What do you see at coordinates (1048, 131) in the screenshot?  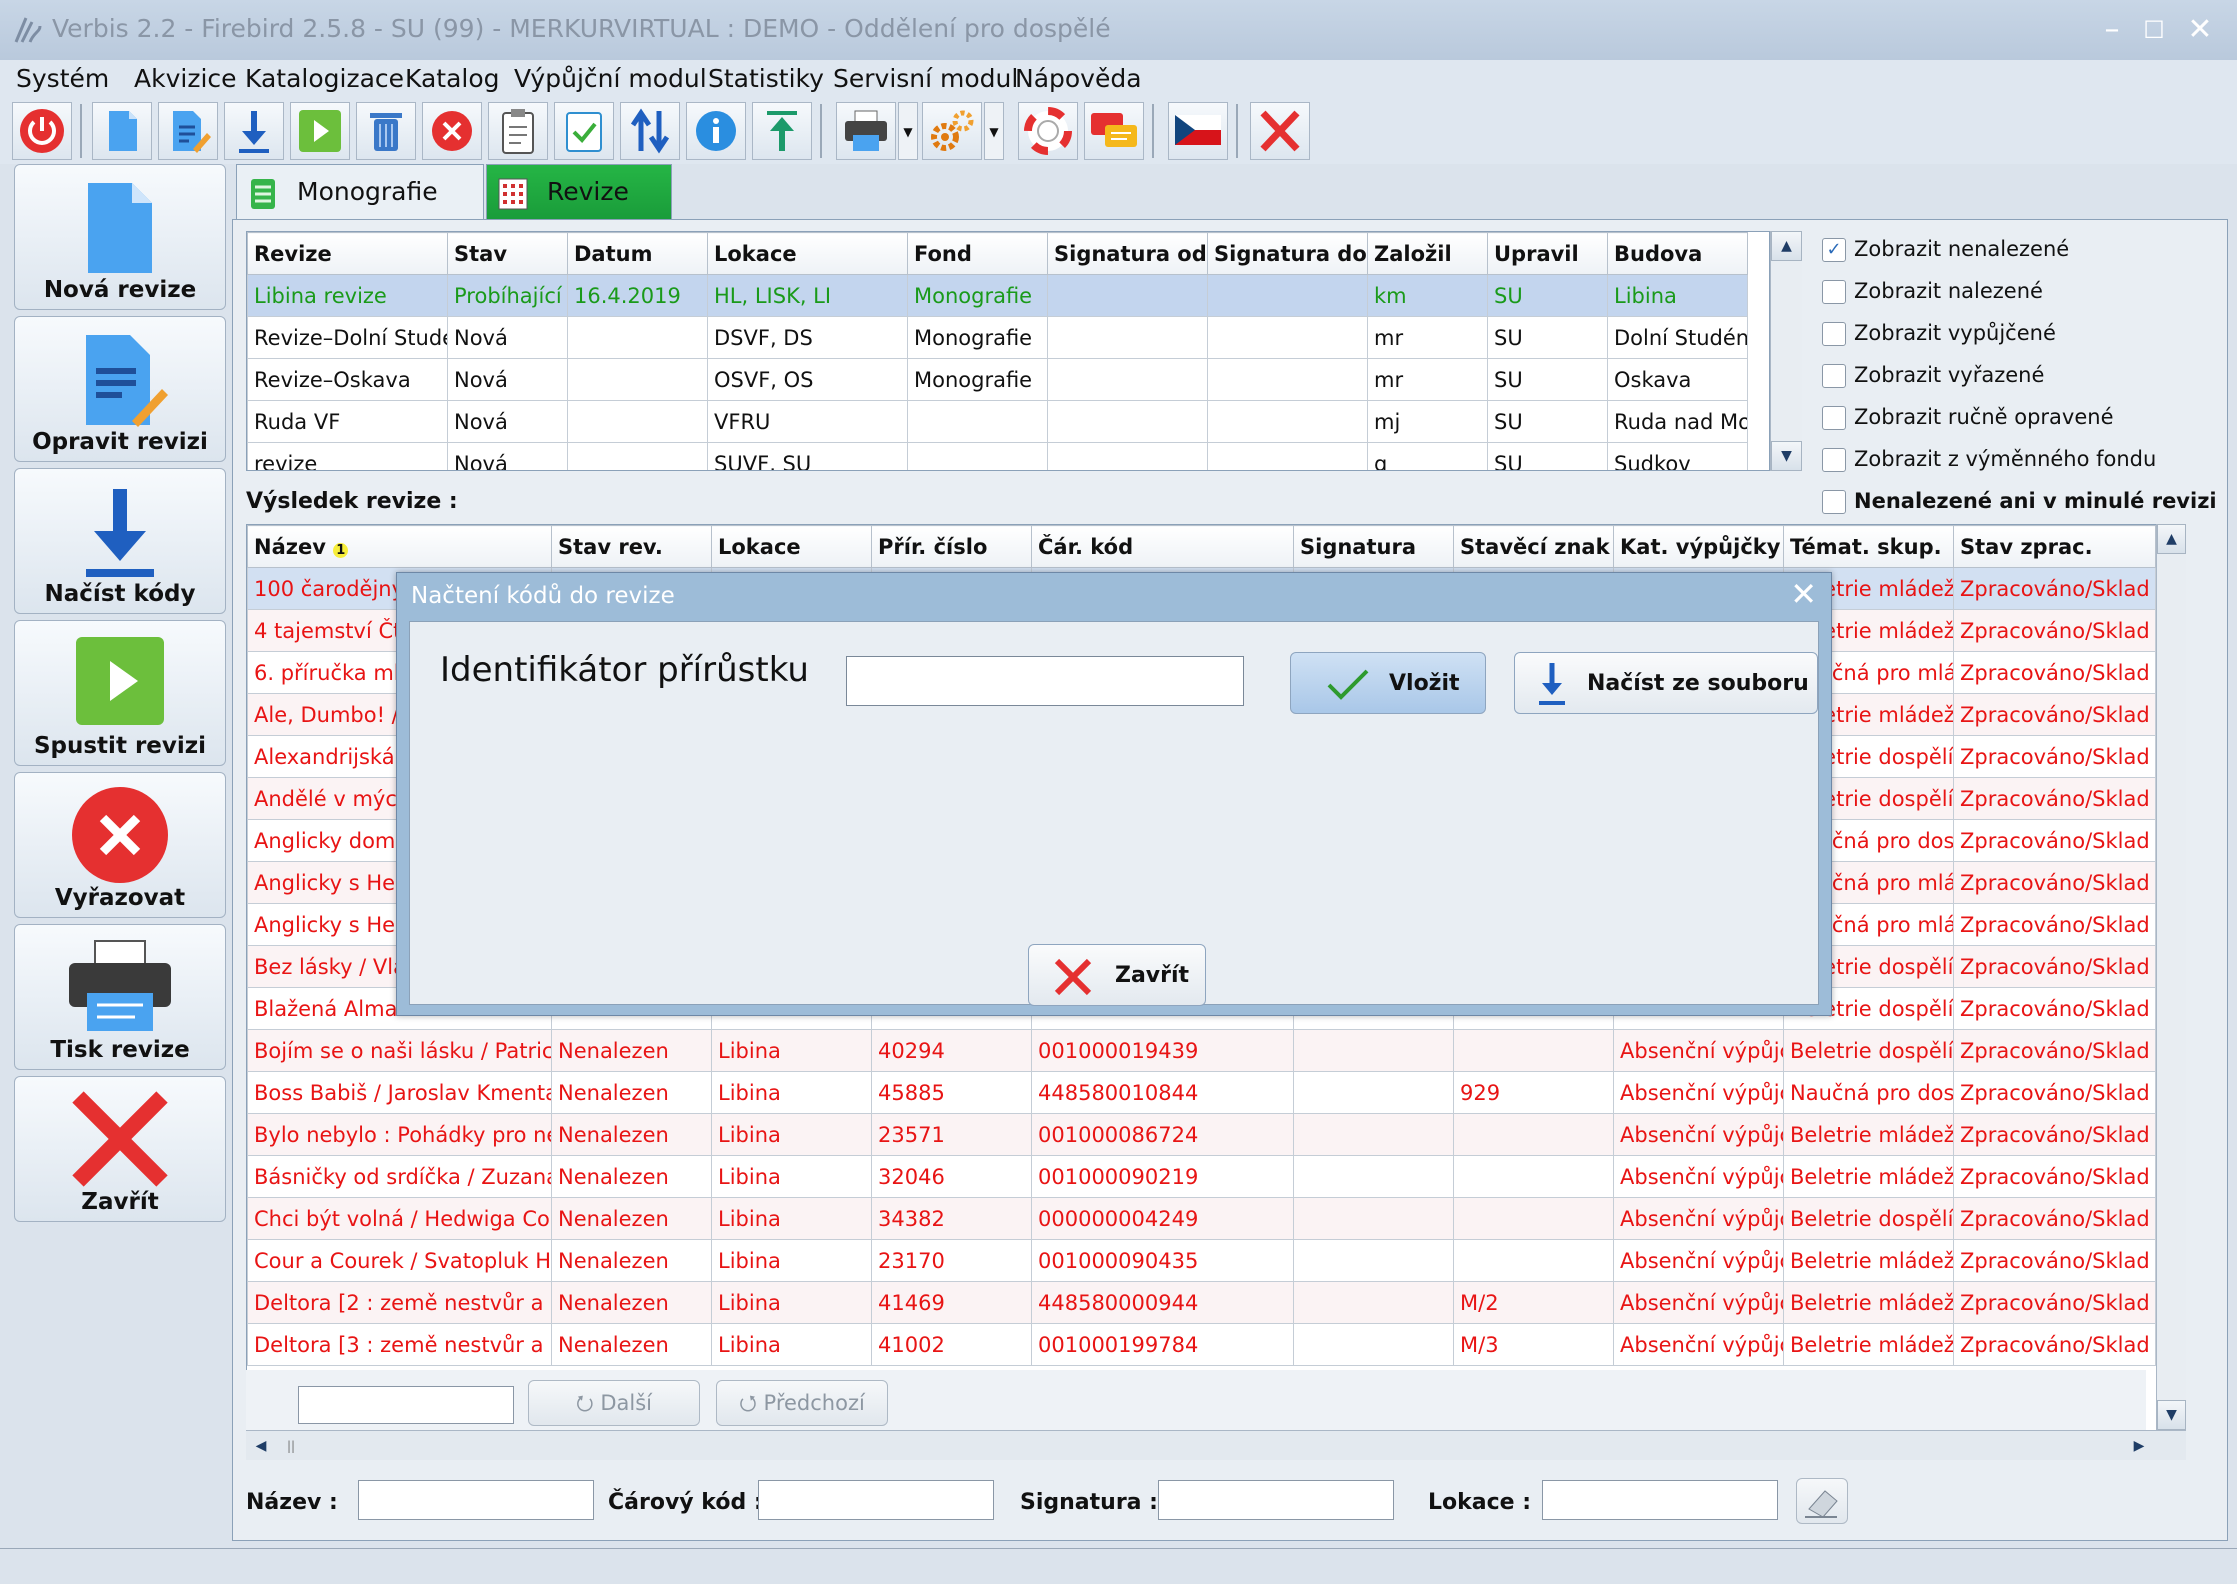 I see `help-button` at bounding box center [1048, 131].